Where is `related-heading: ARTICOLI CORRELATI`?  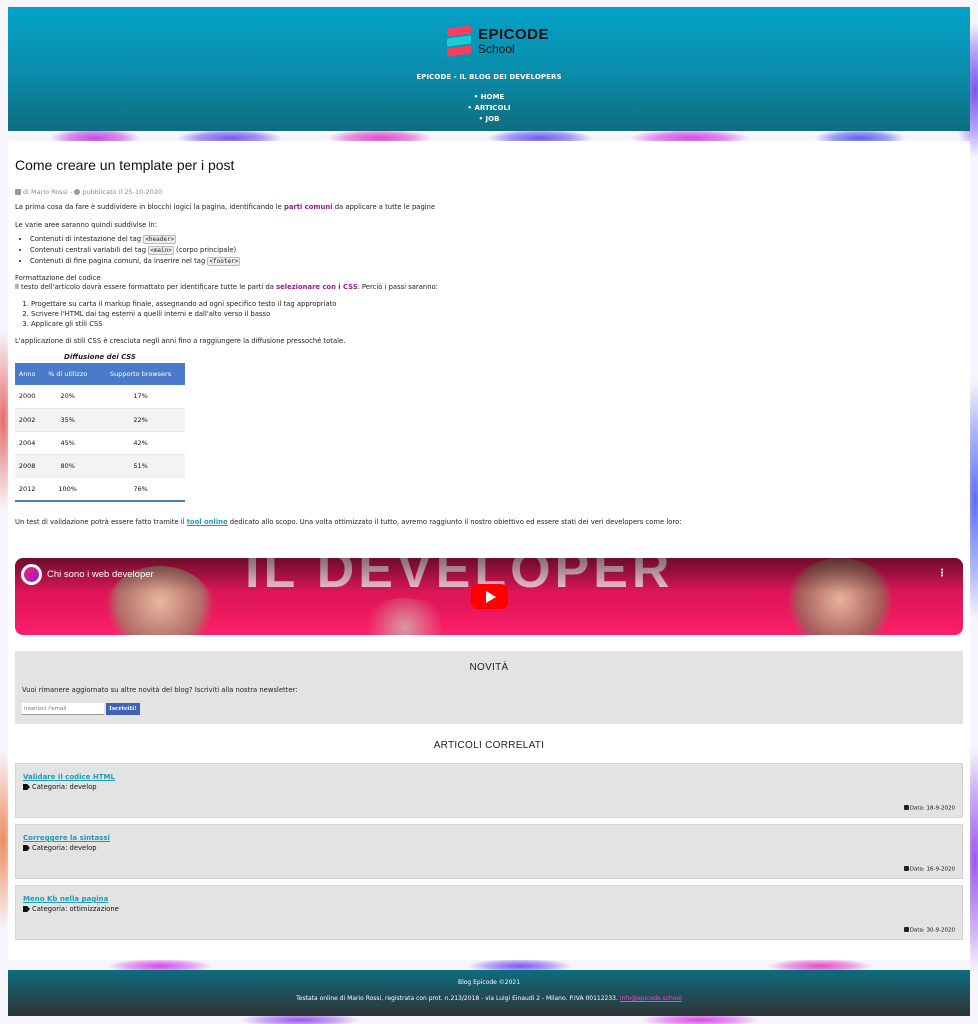 related-heading: ARTICOLI CORRELATI is located at coordinates (489, 745).